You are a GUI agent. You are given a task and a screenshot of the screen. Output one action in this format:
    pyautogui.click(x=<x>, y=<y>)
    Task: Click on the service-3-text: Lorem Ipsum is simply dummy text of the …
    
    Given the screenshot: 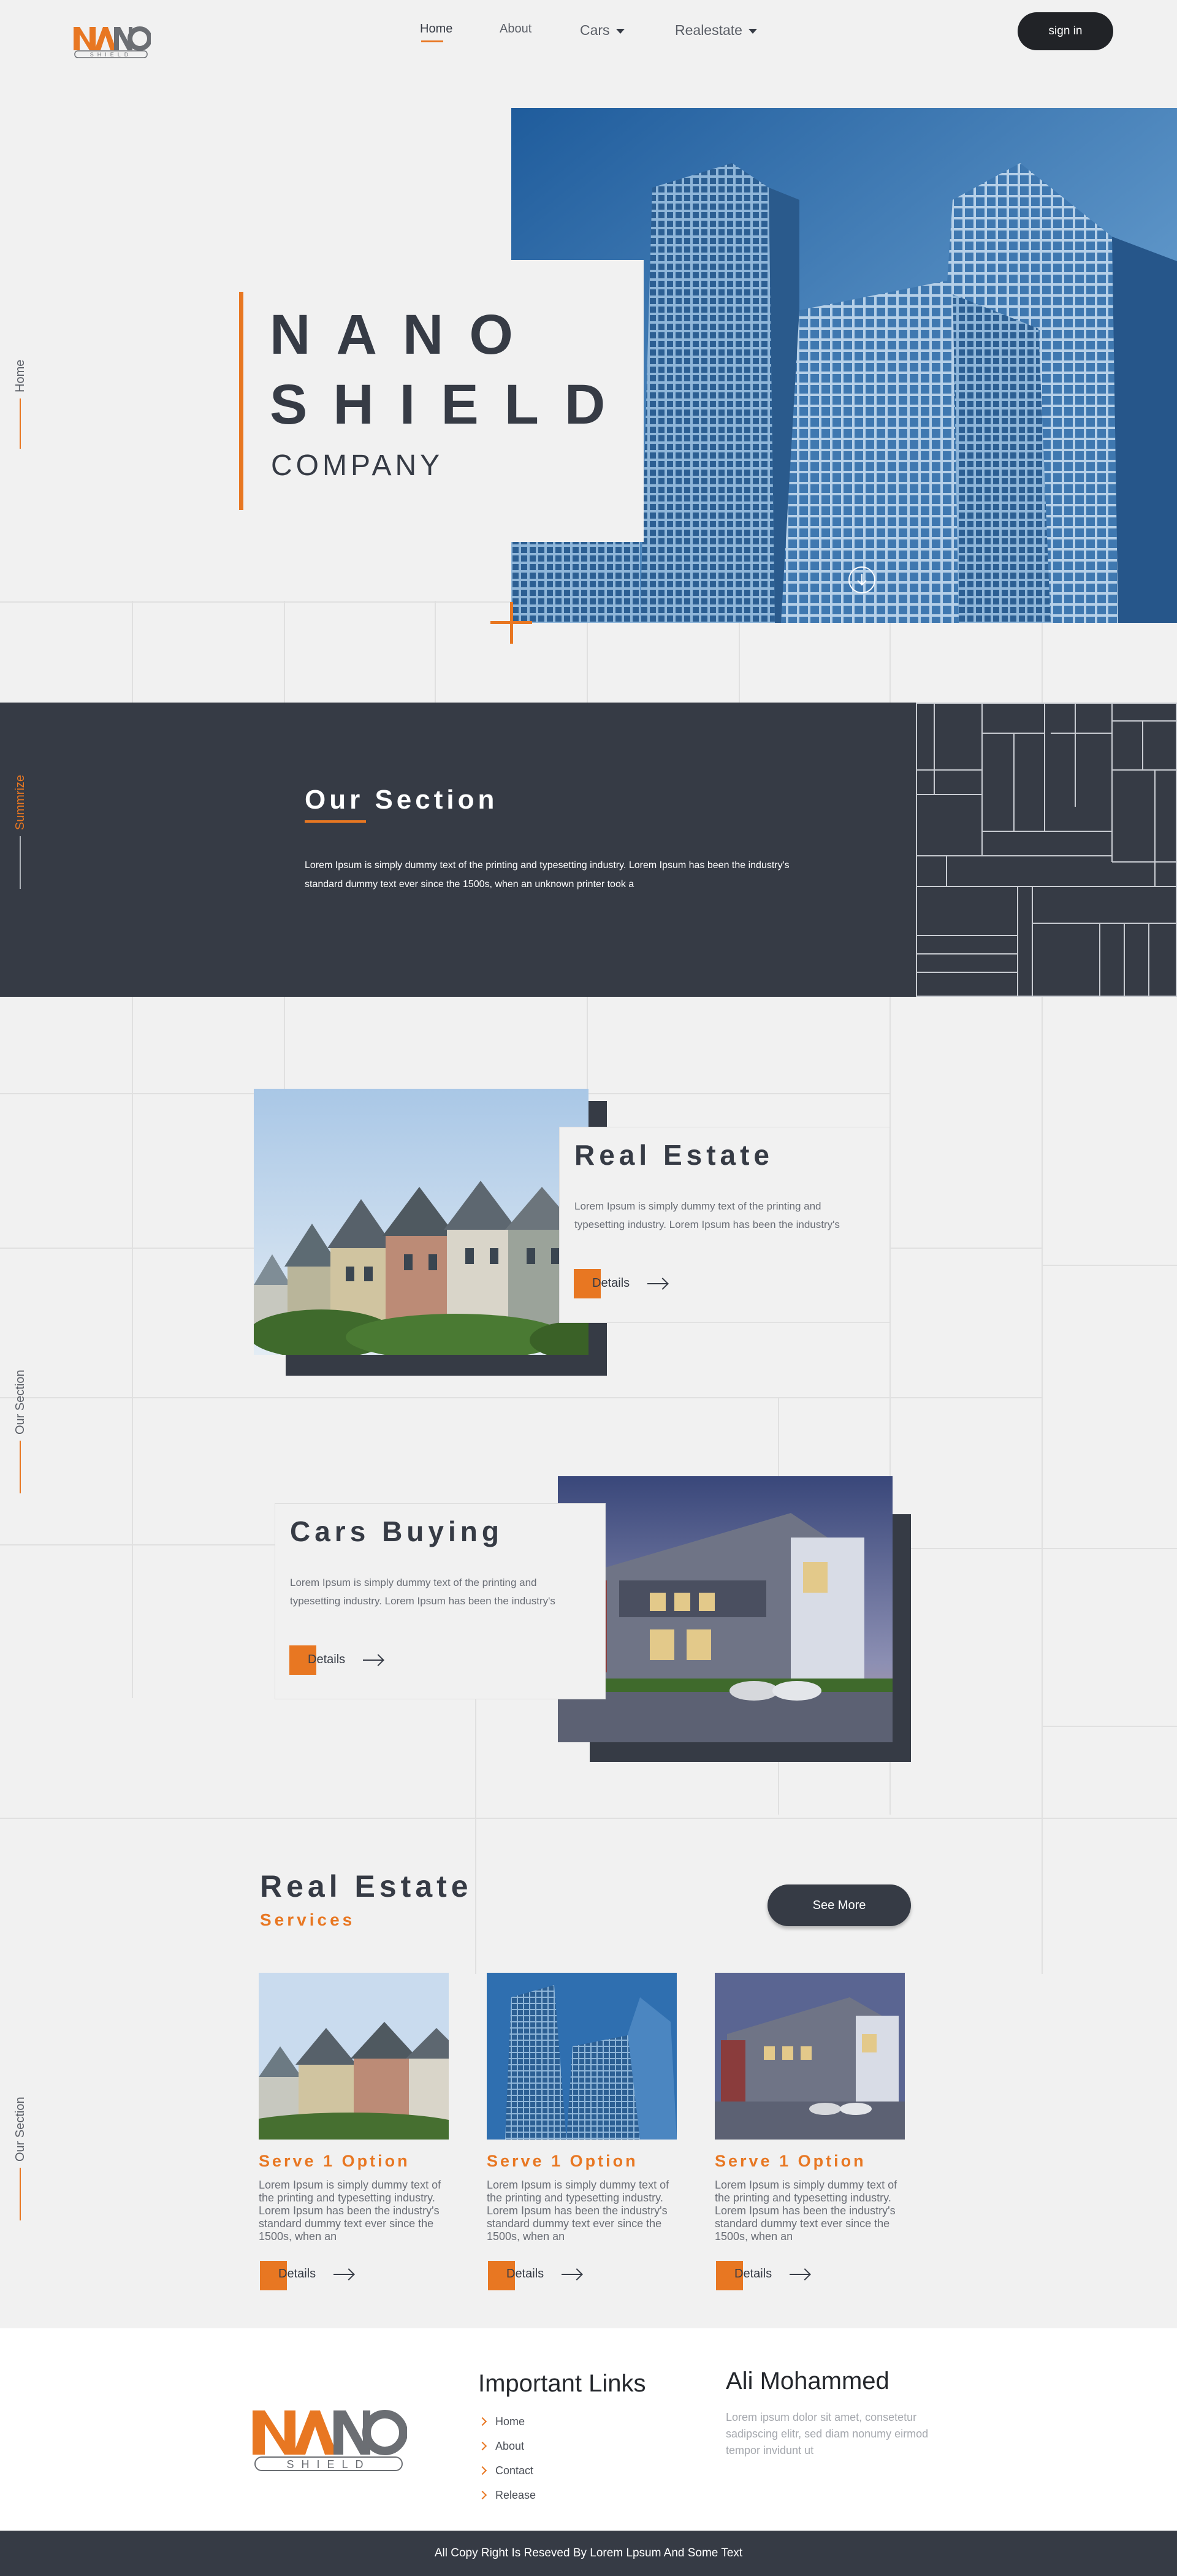 What is the action you would take?
    pyautogui.click(x=806, y=2211)
    